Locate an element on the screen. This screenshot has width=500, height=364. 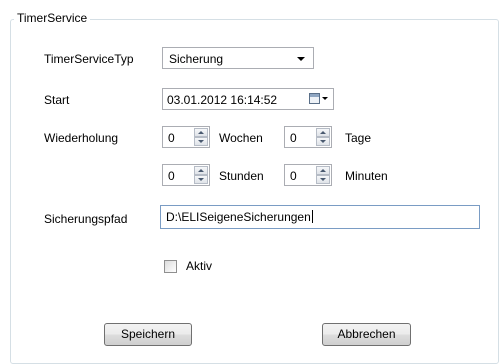
cancel-button: Abbrechen is located at coordinates (366, 334).